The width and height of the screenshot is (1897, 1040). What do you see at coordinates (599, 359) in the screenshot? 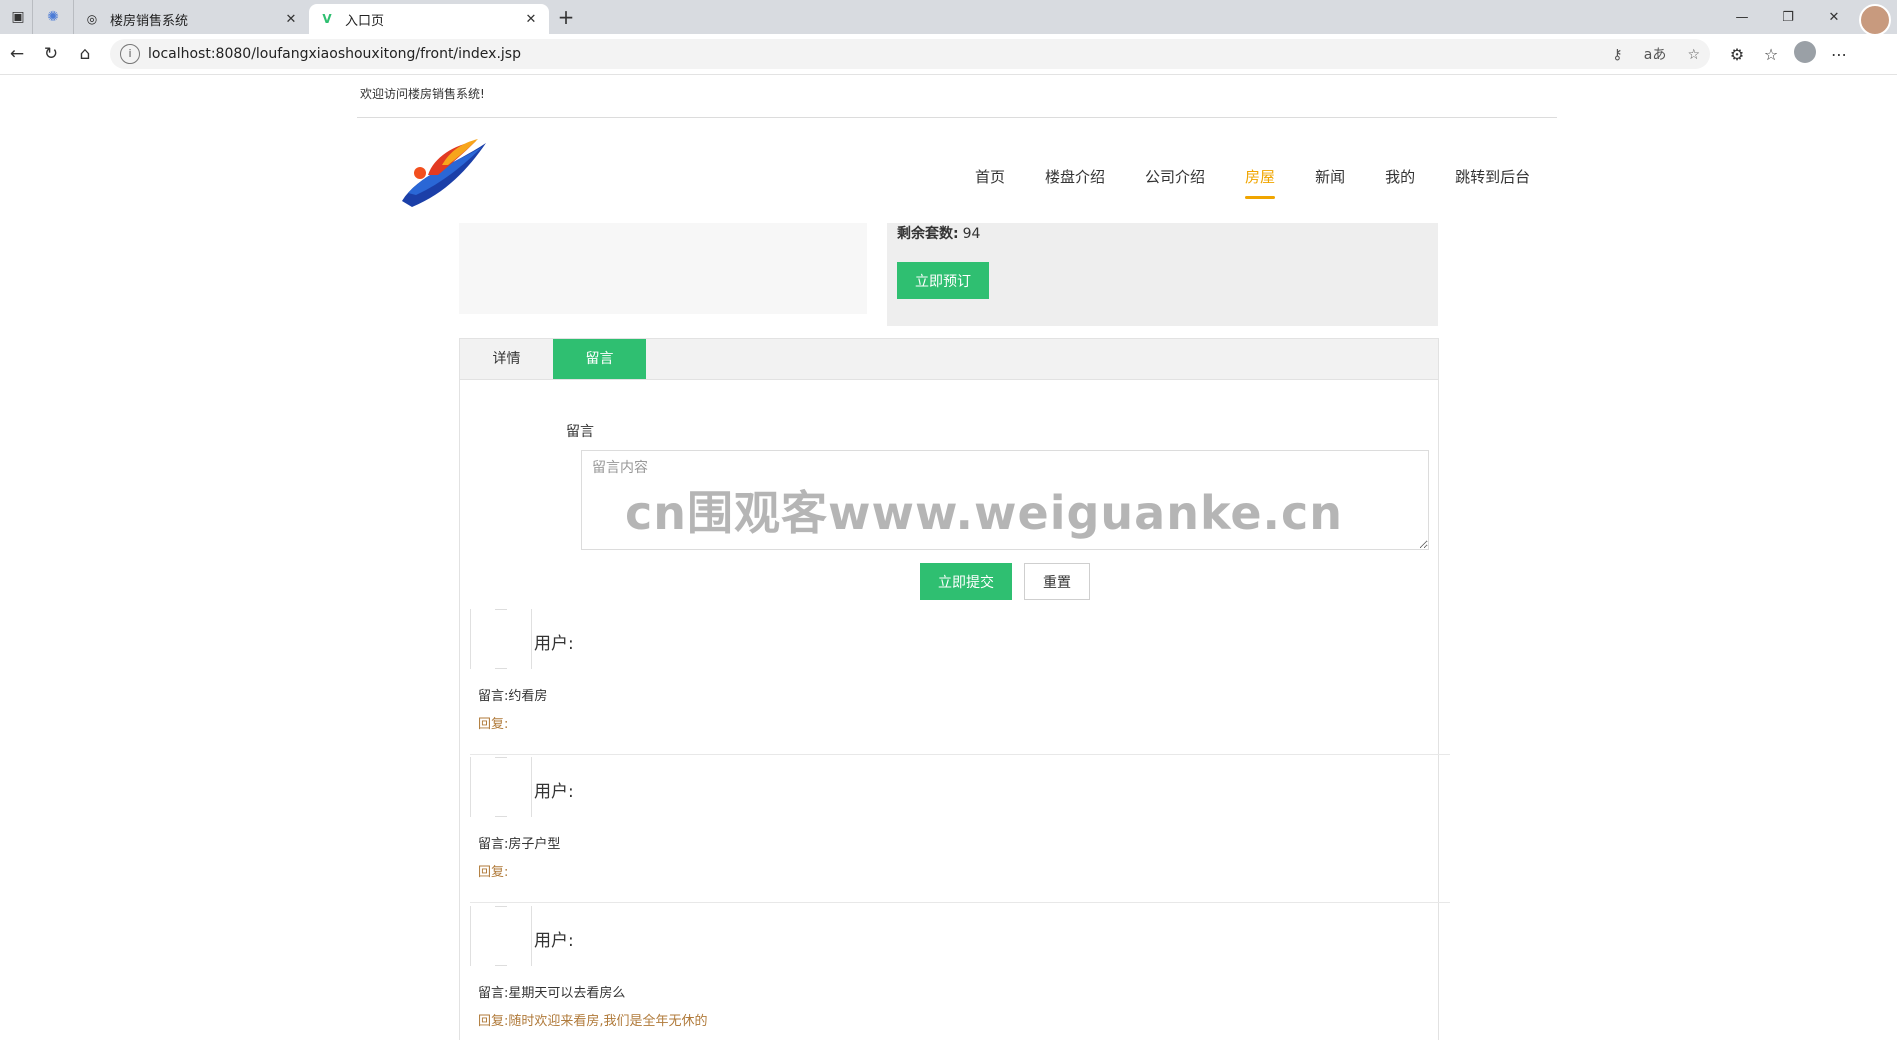
I see `tab-messages: 留言` at bounding box center [599, 359].